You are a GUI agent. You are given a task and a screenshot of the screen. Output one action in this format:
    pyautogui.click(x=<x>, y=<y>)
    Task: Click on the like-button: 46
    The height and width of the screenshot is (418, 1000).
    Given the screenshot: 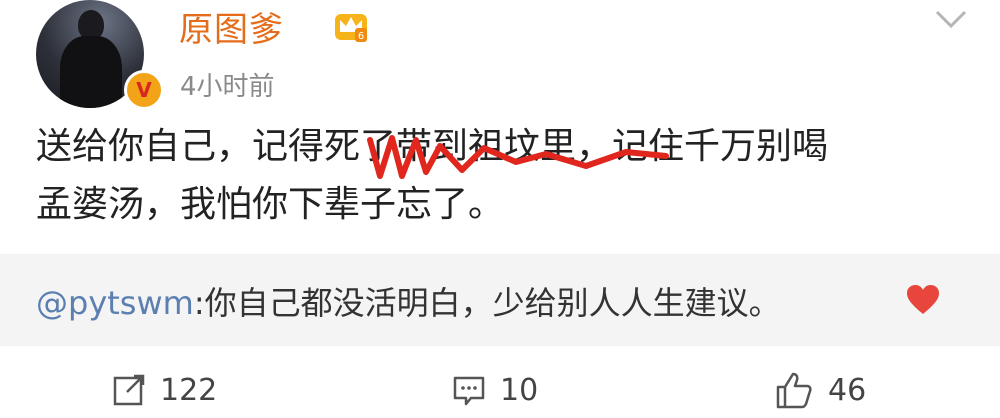 What is the action you would take?
    pyautogui.click(x=820, y=390)
    